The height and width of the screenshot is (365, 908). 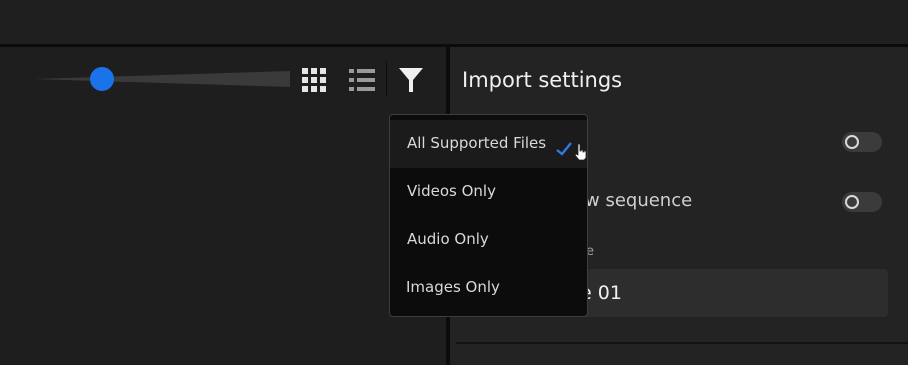 I want to click on top-bar, so click(x=454, y=22).